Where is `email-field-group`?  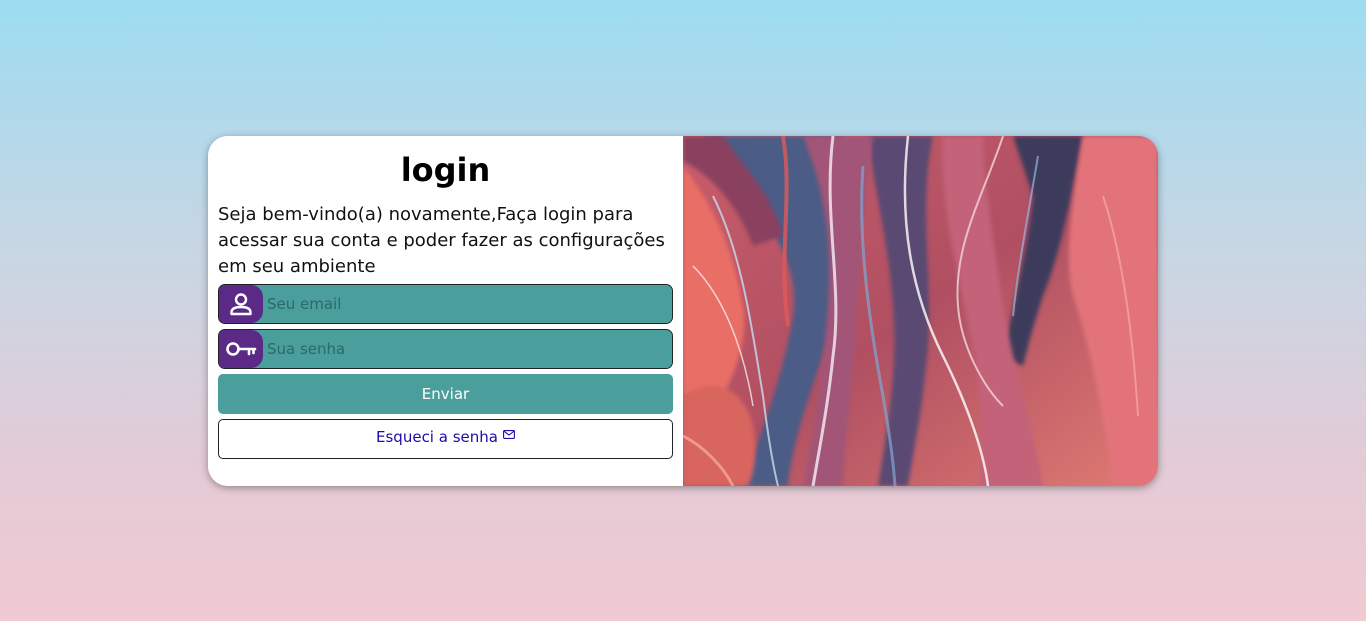
email-field-group is located at coordinates (445, 304).